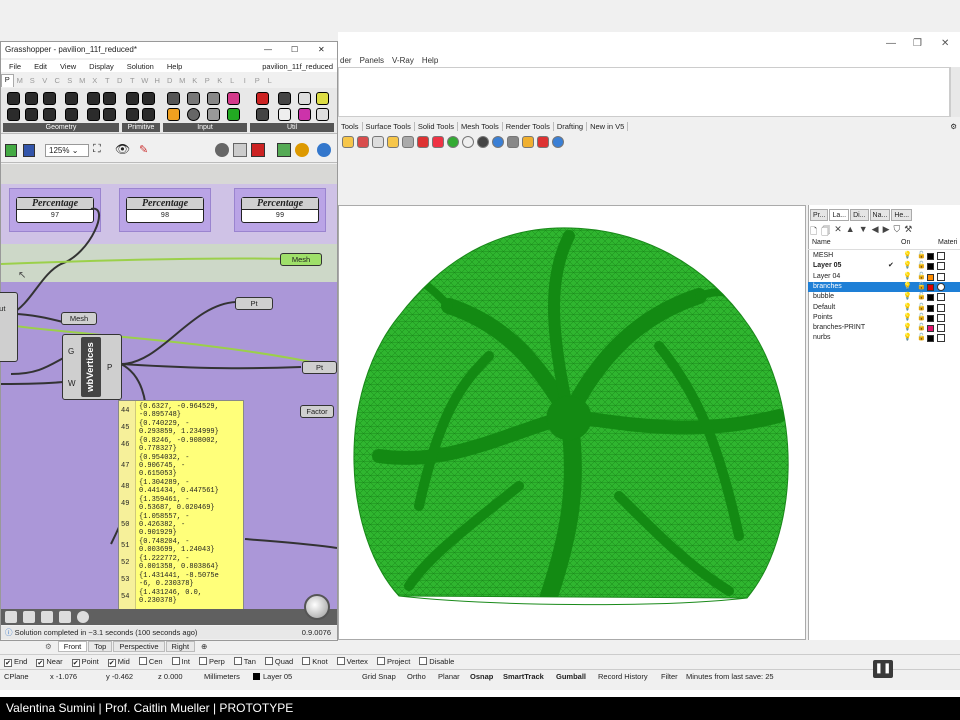  Describe the element at coordinates (863, 230) in the screenshot. I see `move-down-icon: ▼` at that location.